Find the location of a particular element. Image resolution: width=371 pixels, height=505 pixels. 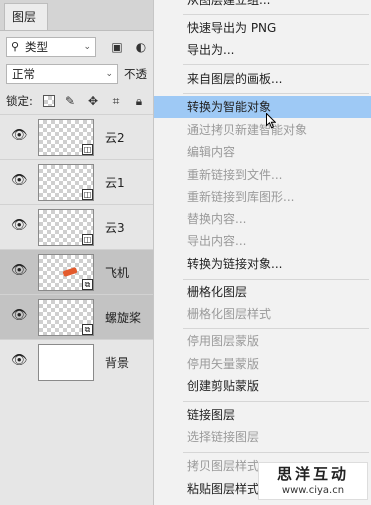

blend-row: 正常 ⌄ 不透 is located at coordinates (79, 75).